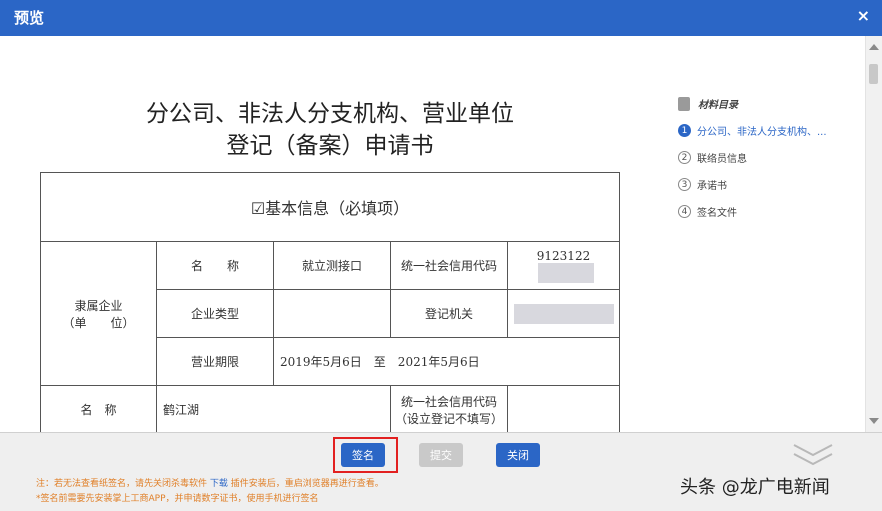  Describe the element at coordinates (122, 484) in the screenshot. I see `note-text: 注：若无法查看纸签名，请先关闭杀毒软件` at that location.